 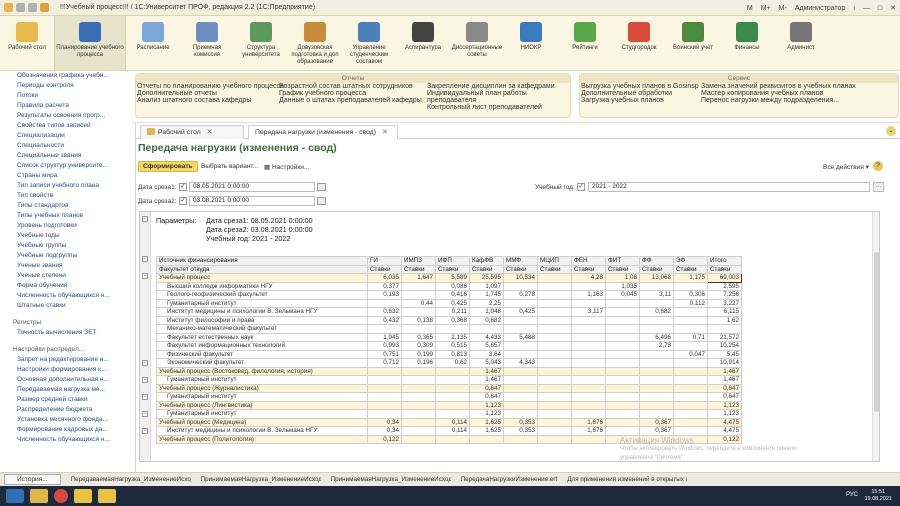 What do you see at coordinates (32, 7) in the screenshot?
I see `forward-icon` at bounding box center [32, 7].